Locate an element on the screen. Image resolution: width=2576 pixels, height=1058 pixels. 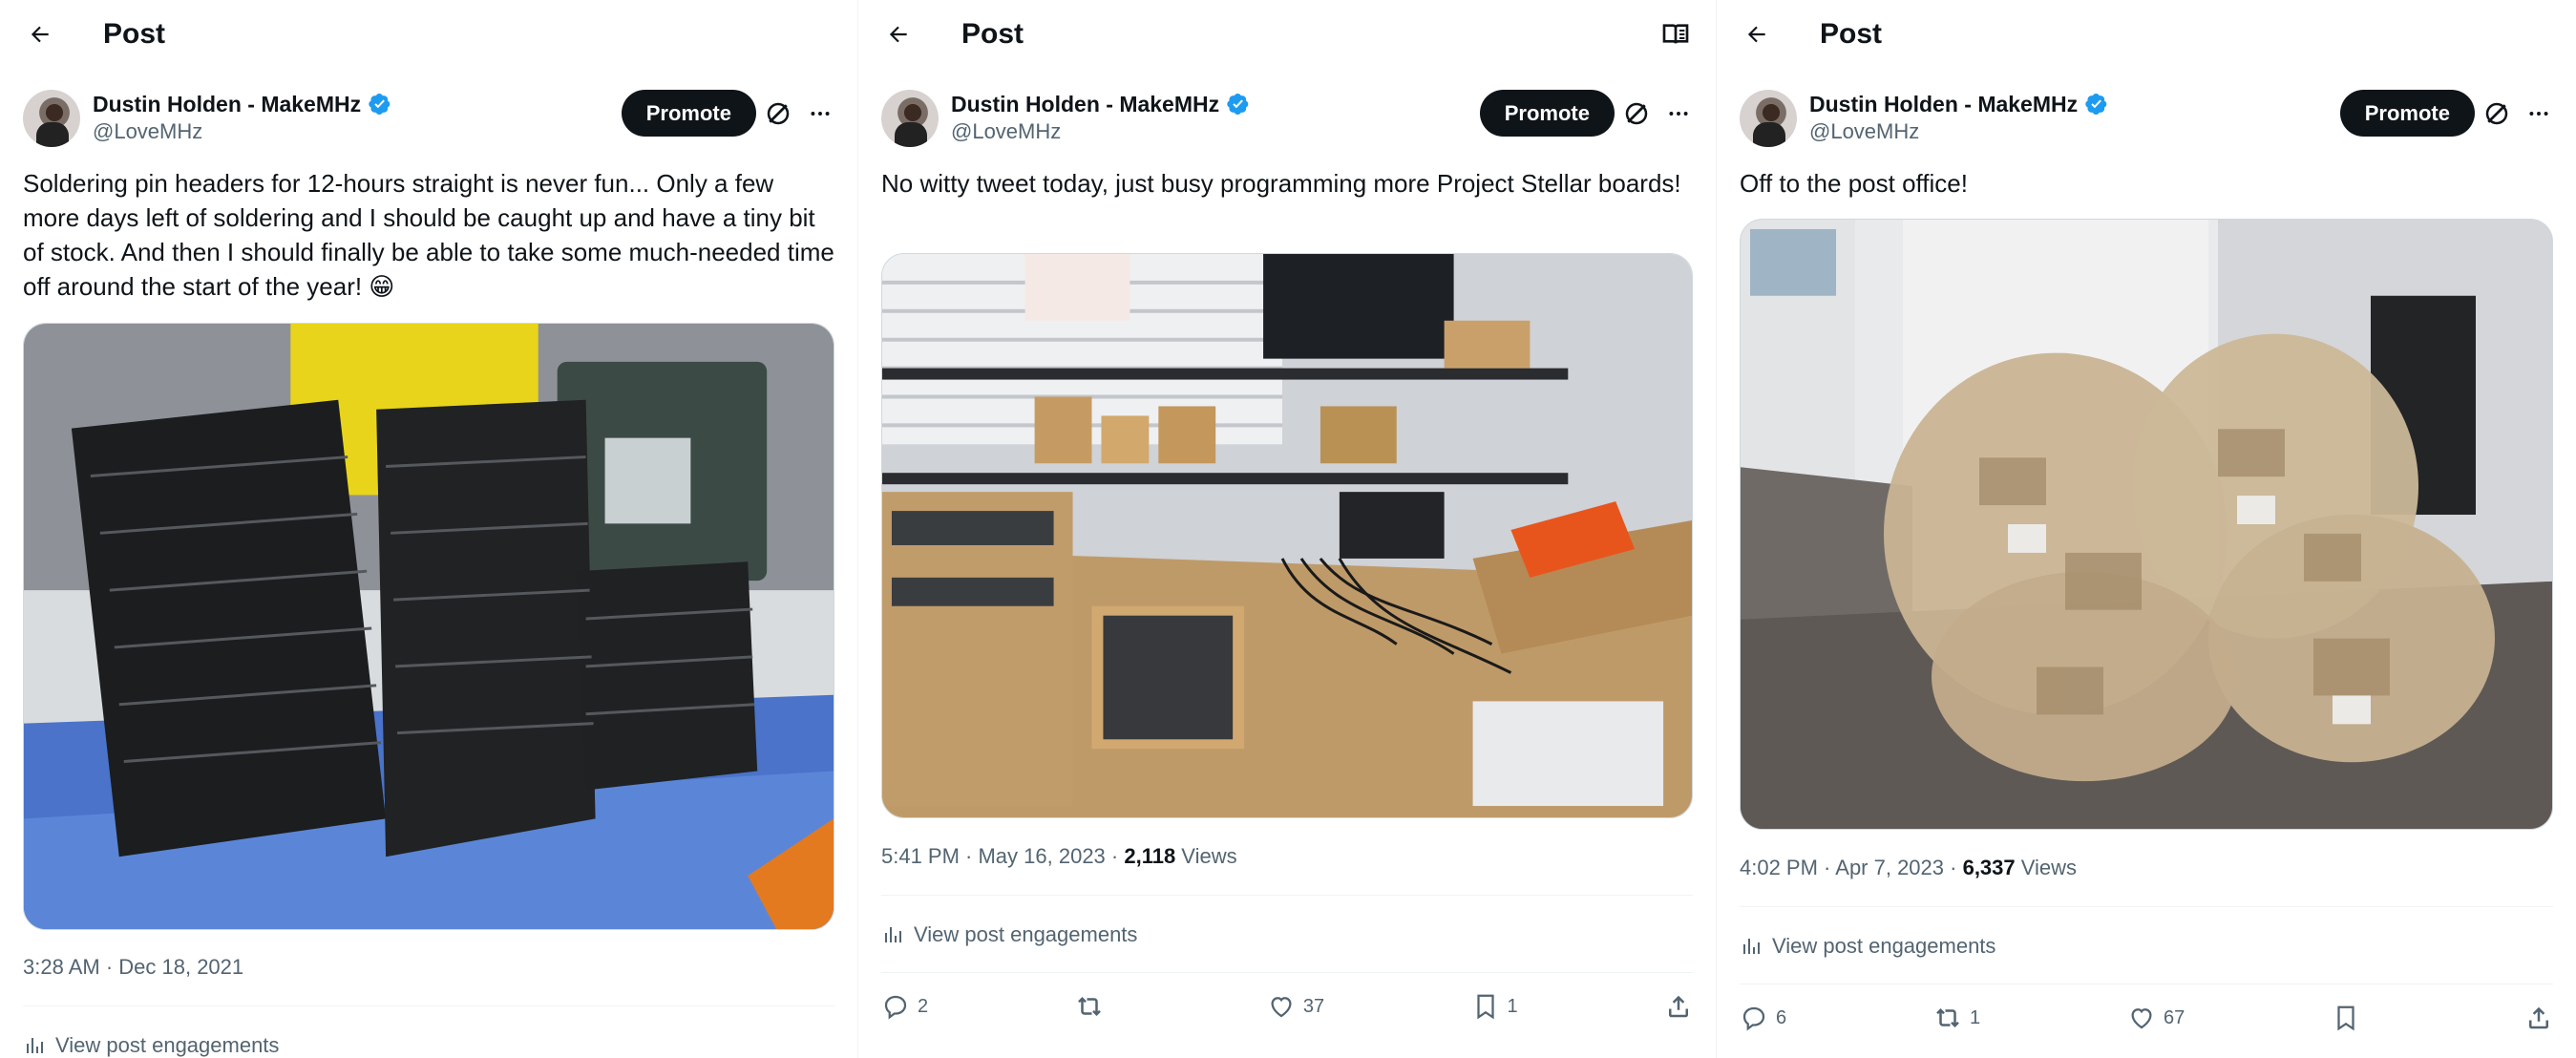
like-button: 37 is located at coordinates (1295, 1007).